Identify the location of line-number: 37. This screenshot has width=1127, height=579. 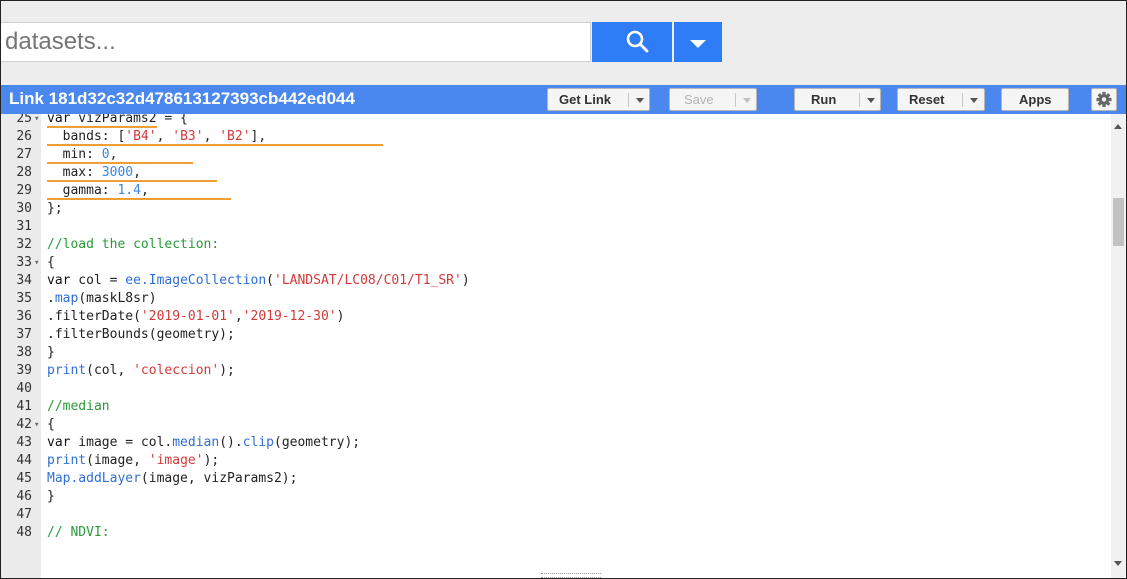
(24, 334).